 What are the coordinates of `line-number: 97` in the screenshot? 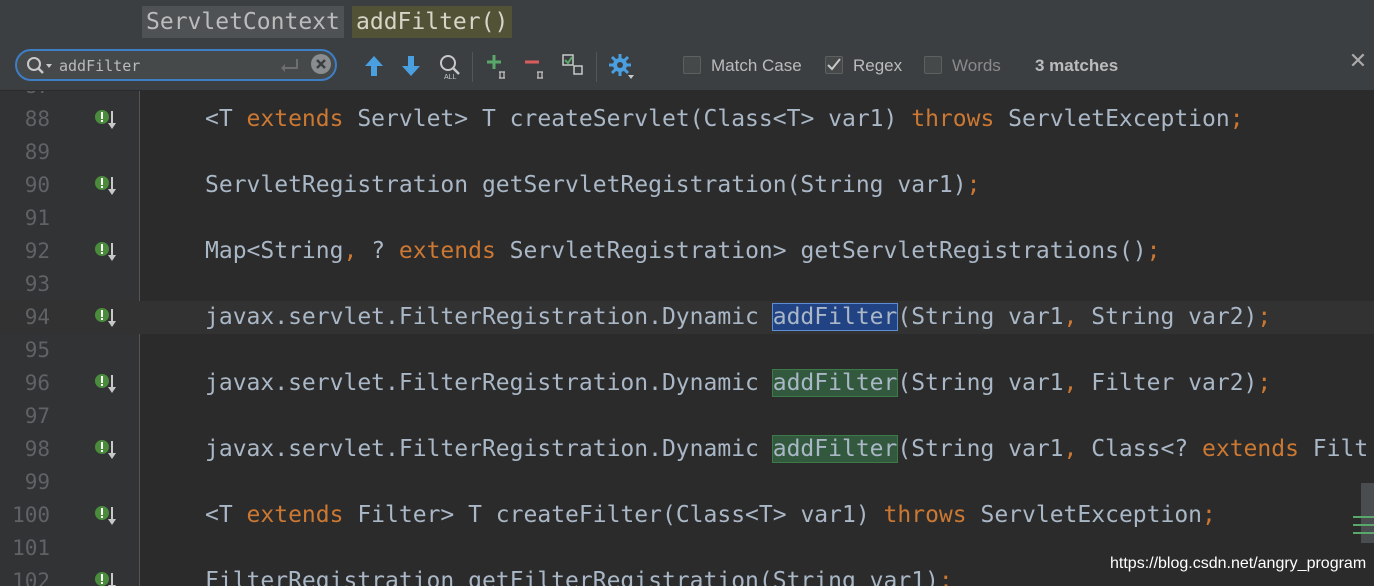 It's located at (37, 416).